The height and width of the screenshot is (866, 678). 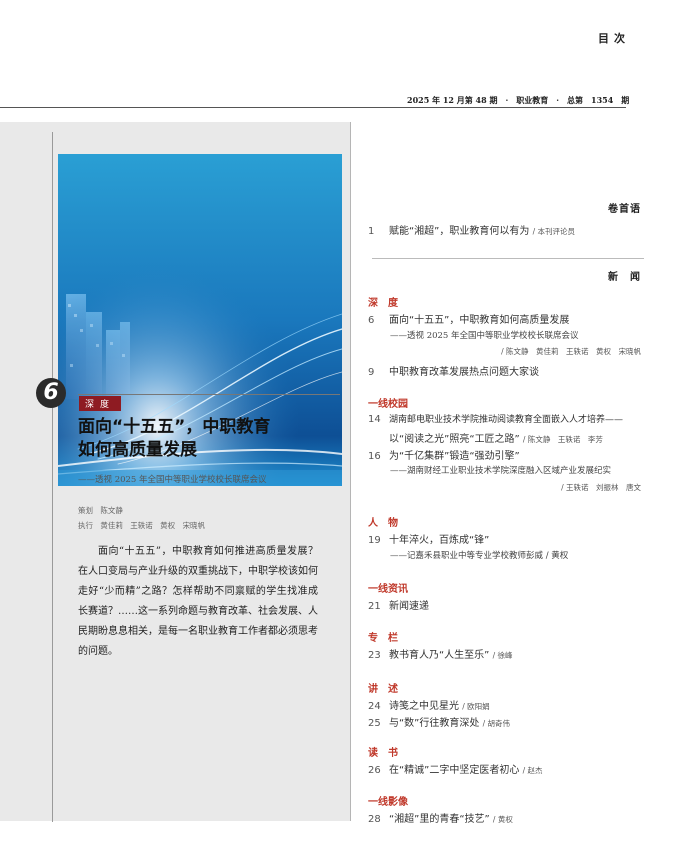 What do you see at coordinates (111, 510) in the screenshot?
I see `planning-names: 陈文静` at bounding box center [111, 510].